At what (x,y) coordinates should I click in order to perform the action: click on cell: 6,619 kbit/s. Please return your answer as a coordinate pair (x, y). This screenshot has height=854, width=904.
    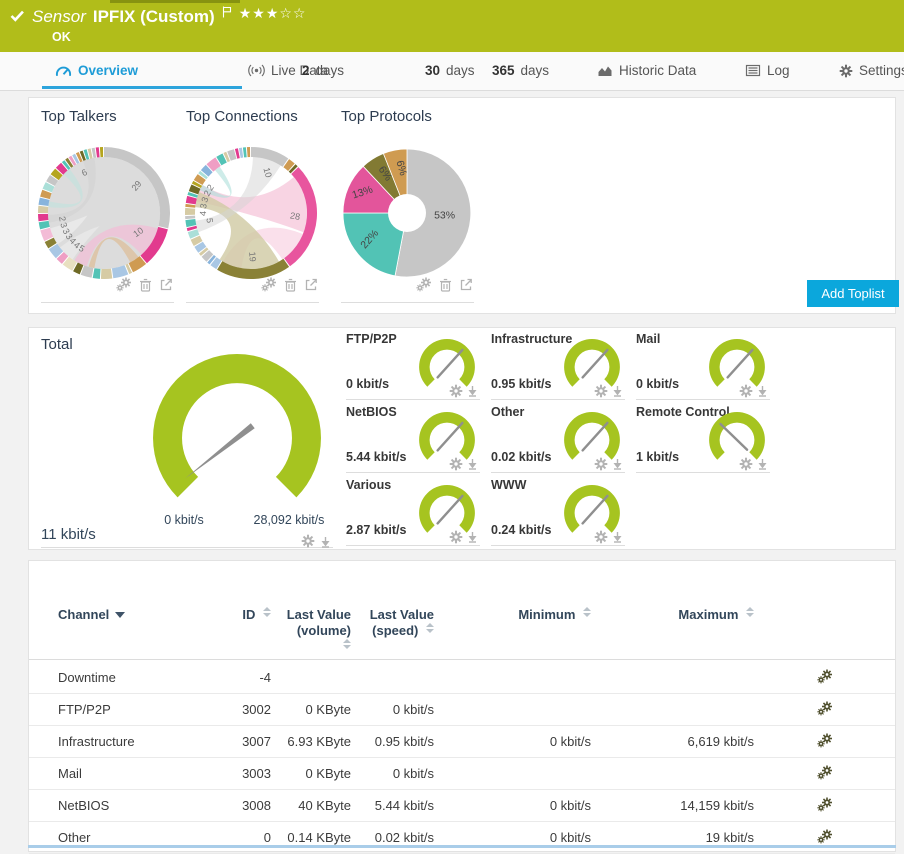
    Looking at the image, I should click on (721, 741).